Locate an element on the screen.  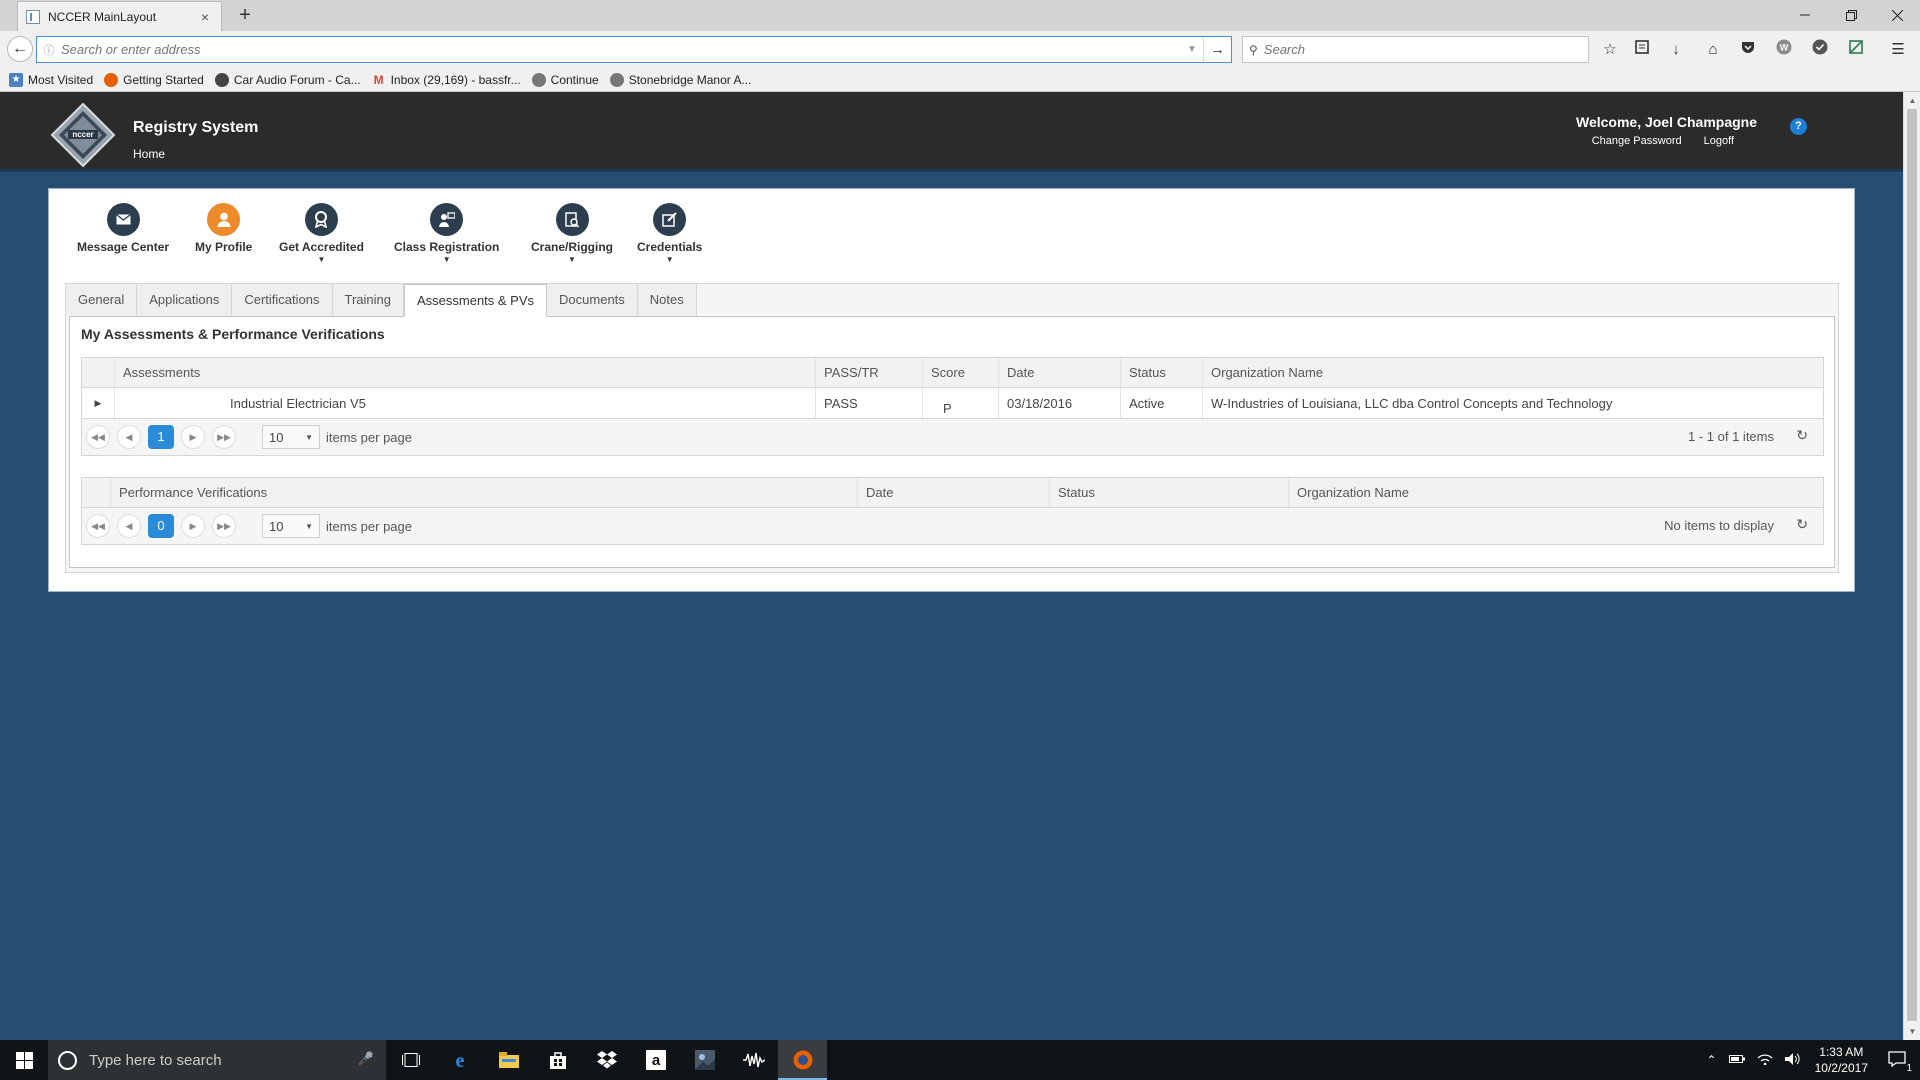
download-icon: ↓ is located at coordinates (1676, 50).